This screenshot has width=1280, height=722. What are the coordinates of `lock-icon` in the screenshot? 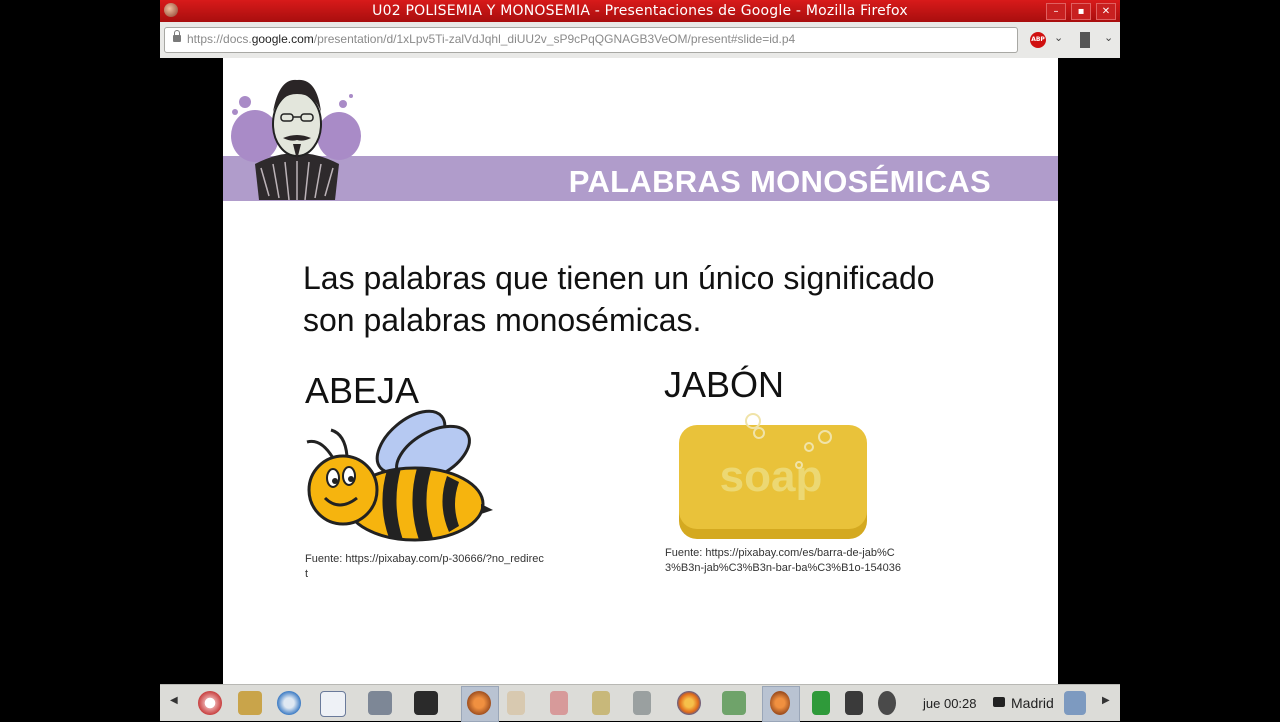 It's located at (177, 36).